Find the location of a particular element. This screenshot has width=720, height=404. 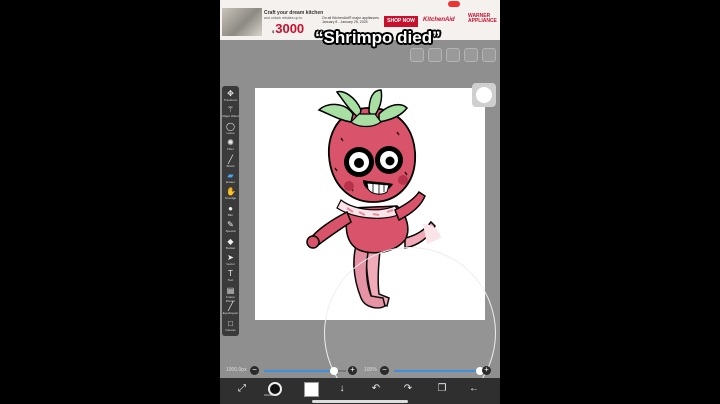

video-caption: “Shrimpo died” is located at coordinates (378, 37).